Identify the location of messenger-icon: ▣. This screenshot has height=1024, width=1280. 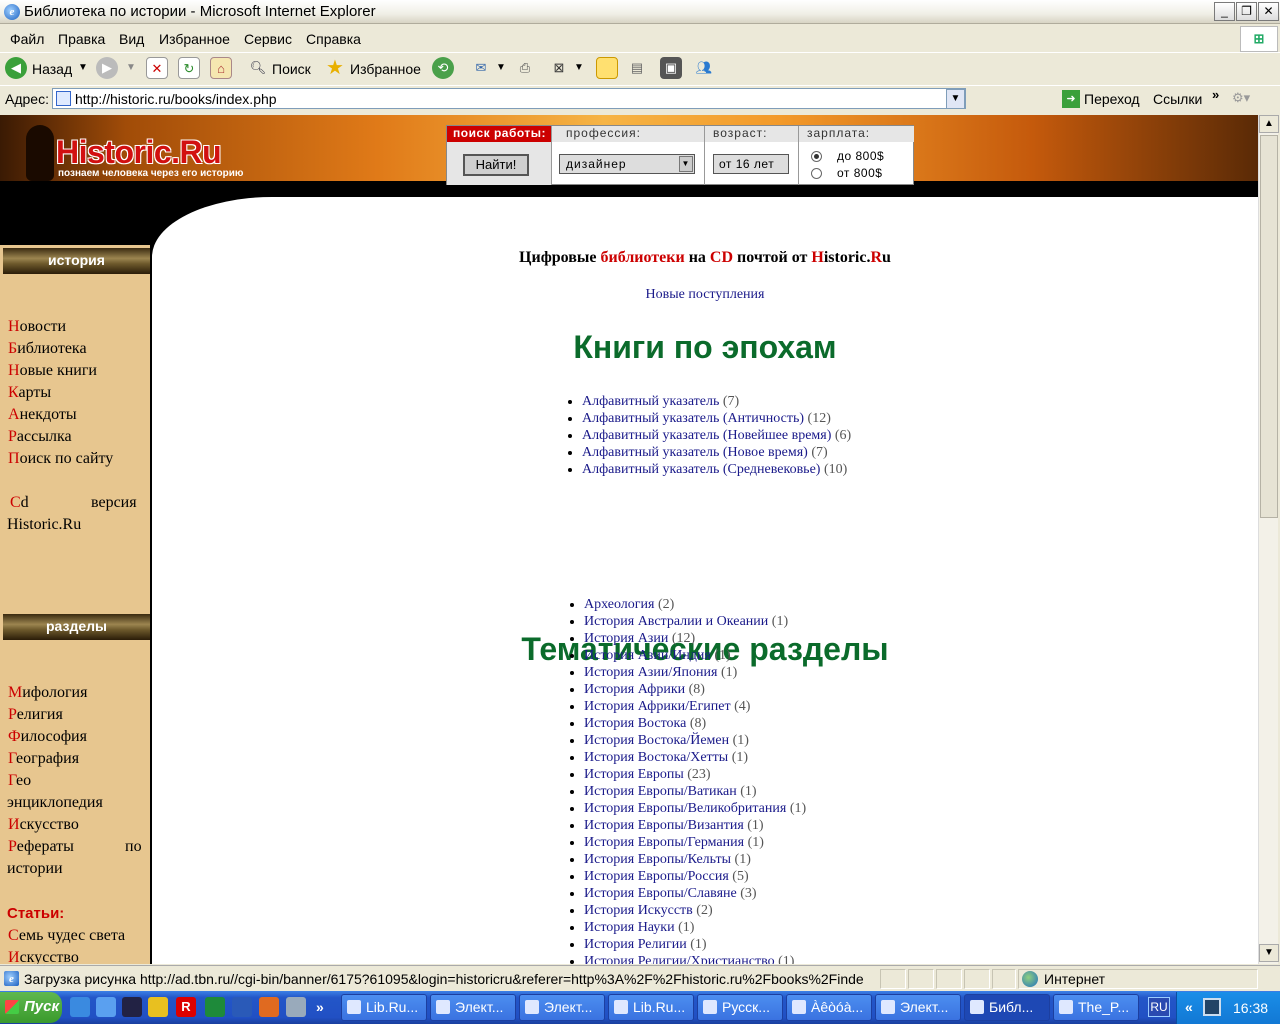
(671, 68).